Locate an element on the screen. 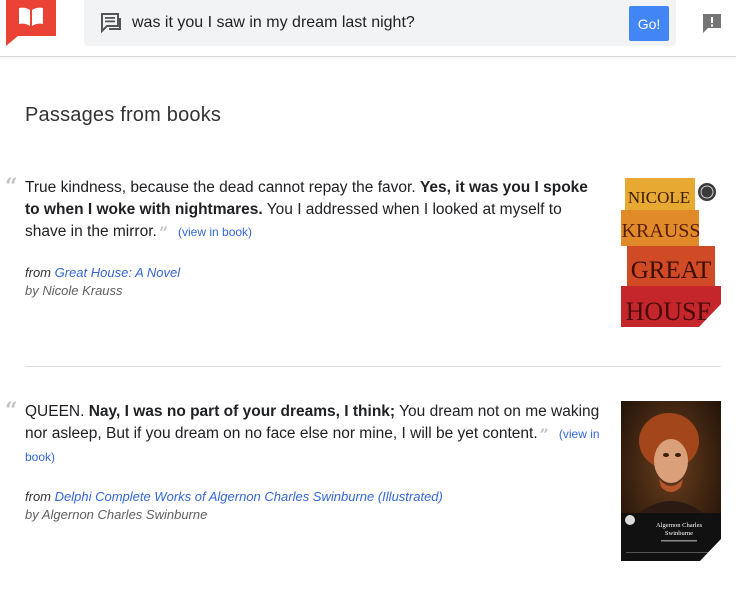 This screenshot has width=736, height=592. svg-text: HOUSE is located at coordinates (669, 311).